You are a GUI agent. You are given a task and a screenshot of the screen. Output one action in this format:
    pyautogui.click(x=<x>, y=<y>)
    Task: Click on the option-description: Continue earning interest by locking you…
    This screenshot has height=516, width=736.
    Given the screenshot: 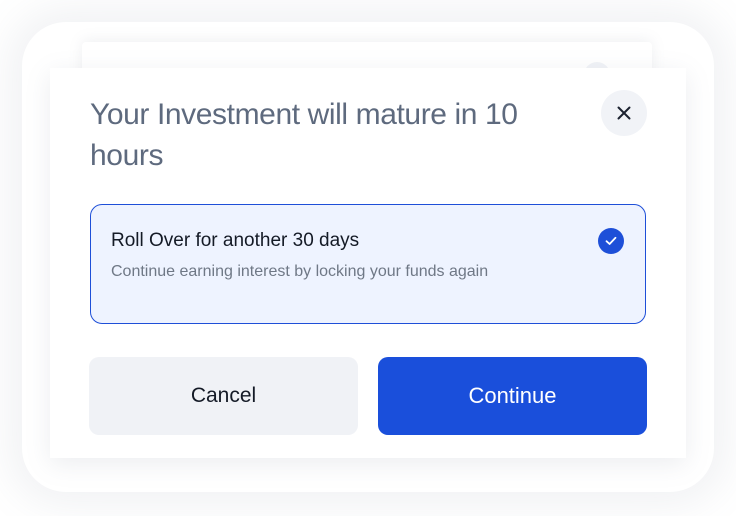 What is the action you would take?
    pyautogui.click(x=300, y=271)
    